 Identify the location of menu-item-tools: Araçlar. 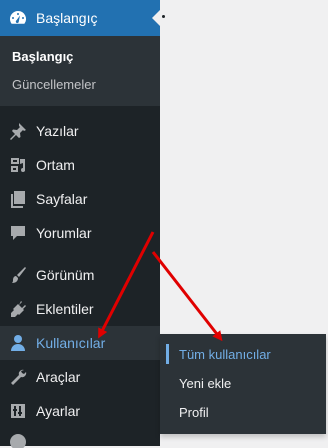
(80, 377).